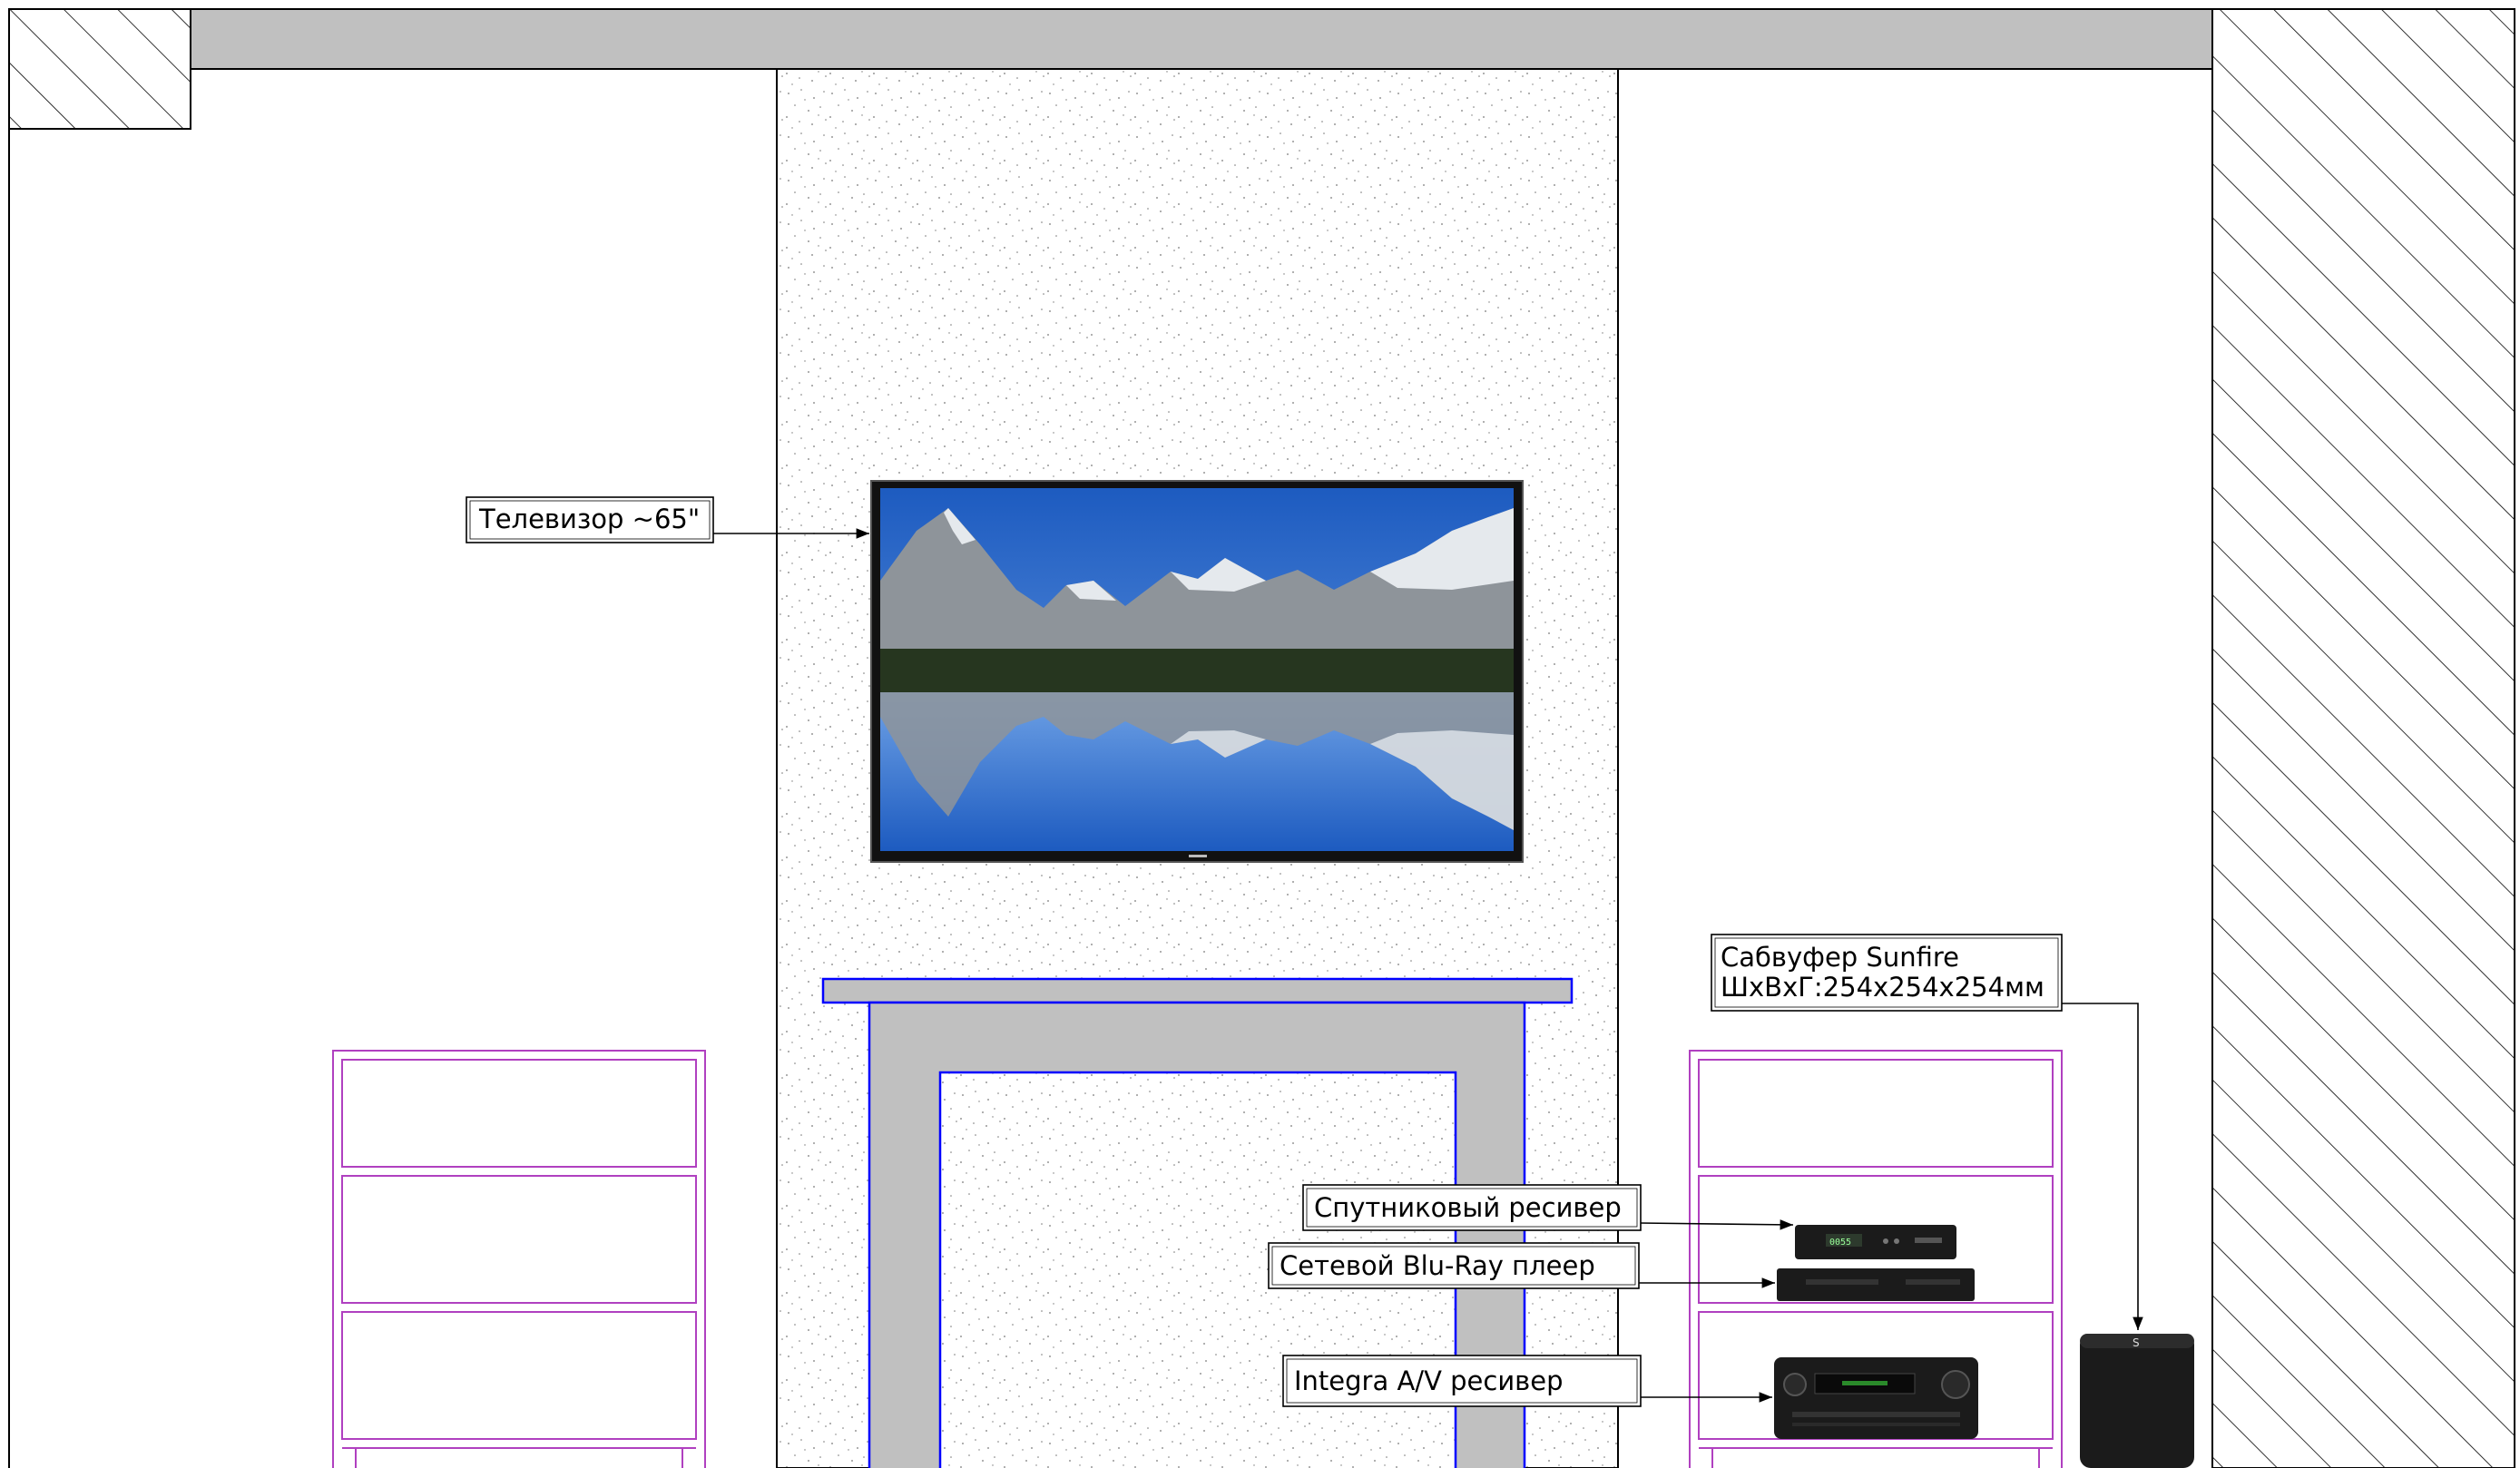 The image size is (2520, 1468). Describe the element at coordinates (1438, 1265) in the screenshot. I see `label-bluray: Сетевой Blu-Ray плеер` at that location.